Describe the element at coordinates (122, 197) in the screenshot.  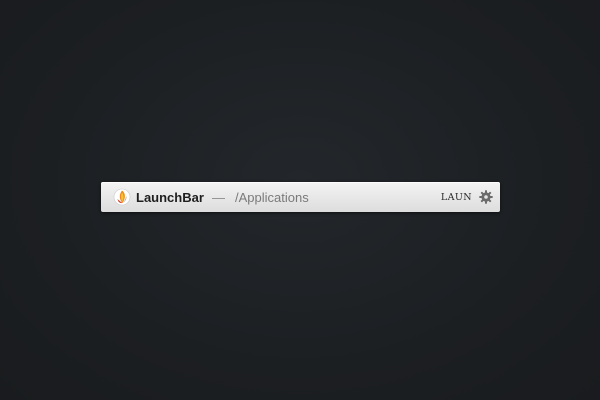
I see `launchbar-app-icon` at that location.